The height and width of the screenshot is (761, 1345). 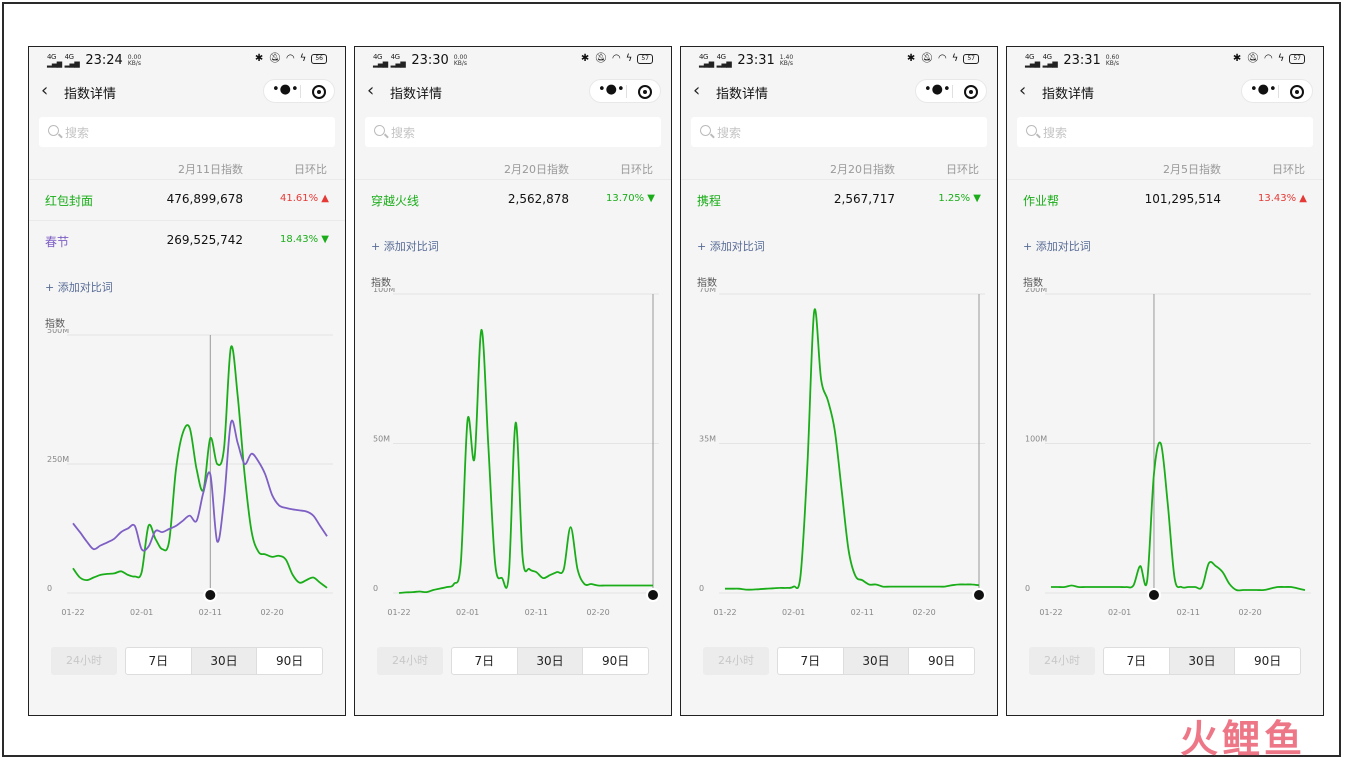 What do you see at coordinates (1165, 60) in the screenshot?
I see `status-bar: 4G ▂▄▆ 4G ▂▄▆ 23:31 0.60 KB/s ✱ 🔕︎ ◠ ϟ 57` at bounding box center [1165, 60].